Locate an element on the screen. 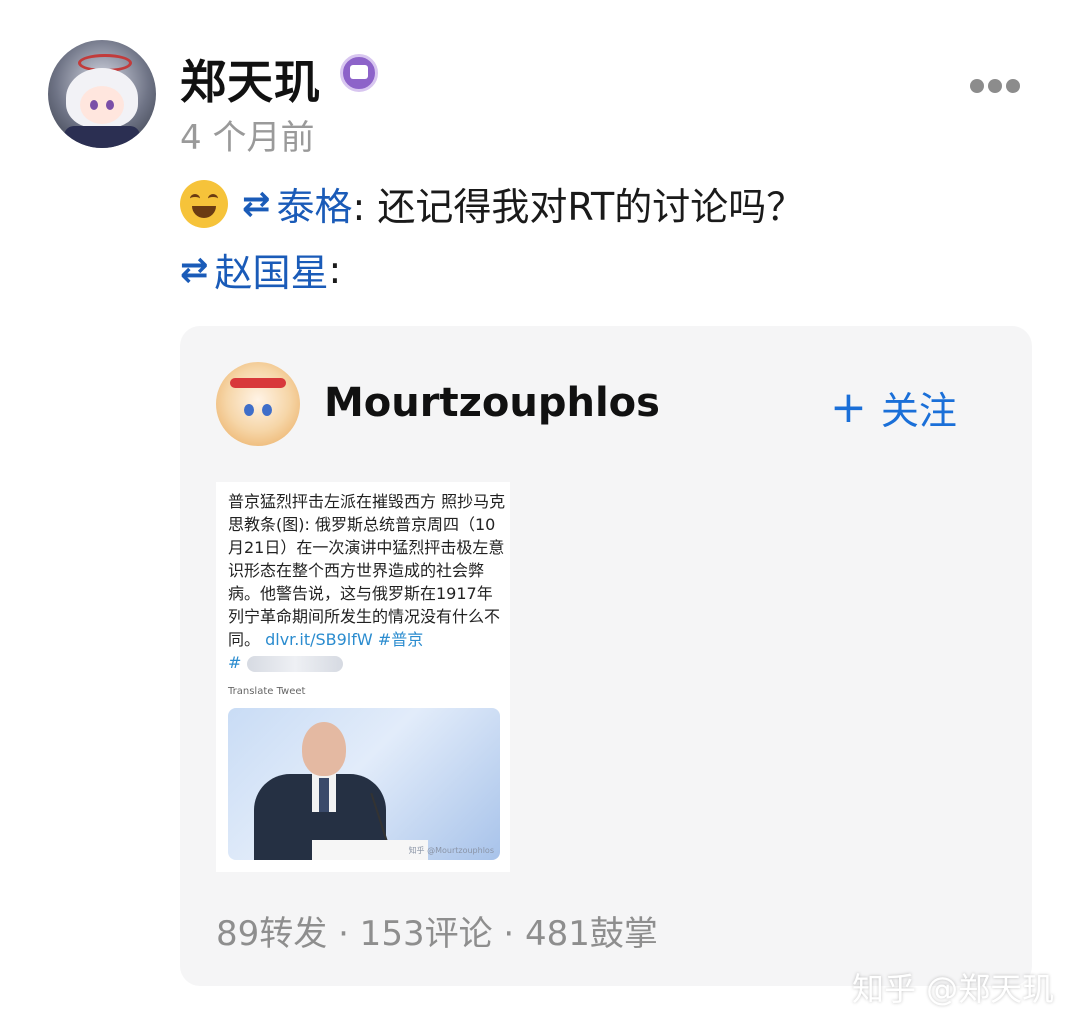 Image resolution: width=1080 pixels, height=1030 pixels. post-text: : 还记得我对RT的讨论吗？ is located at coordinates (578, 207).